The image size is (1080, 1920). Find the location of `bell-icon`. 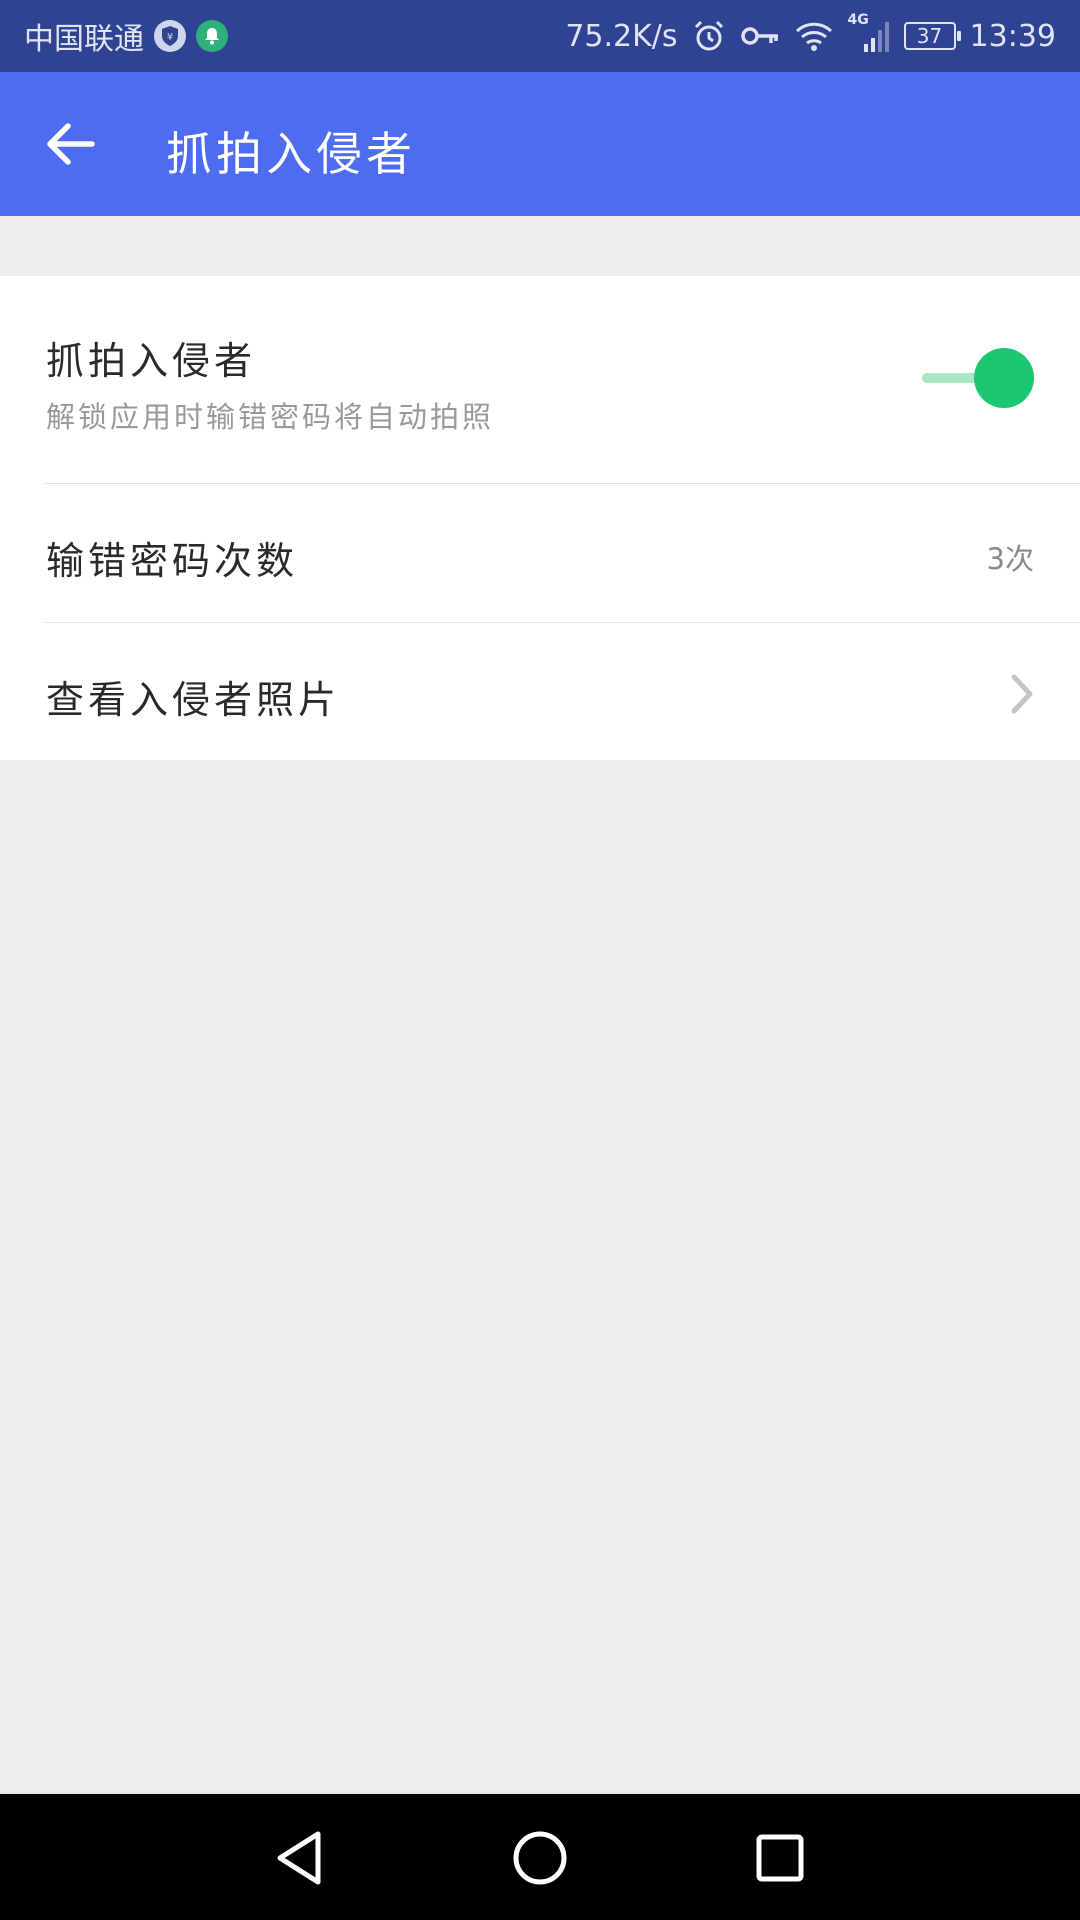

bell-icon is located at coordinates (212, 36).